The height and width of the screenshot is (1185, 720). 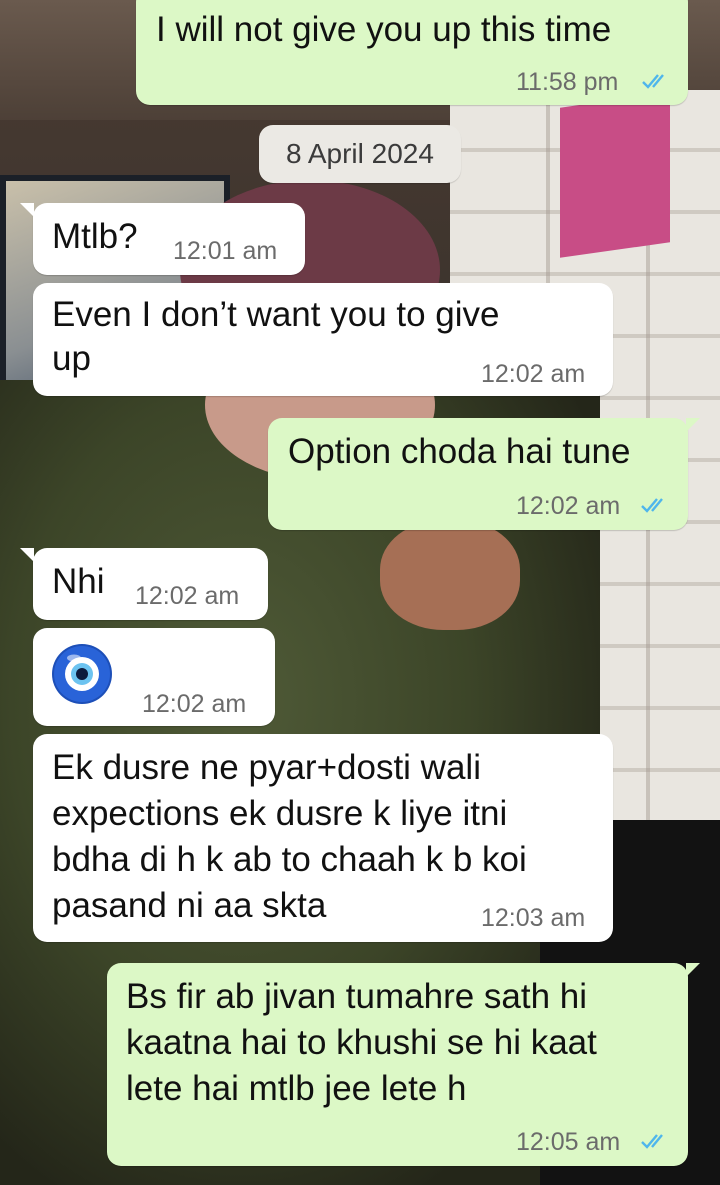 I want to click on message-text-line: lete hai mtlb jee lete h, so click(x=296, y=1088).